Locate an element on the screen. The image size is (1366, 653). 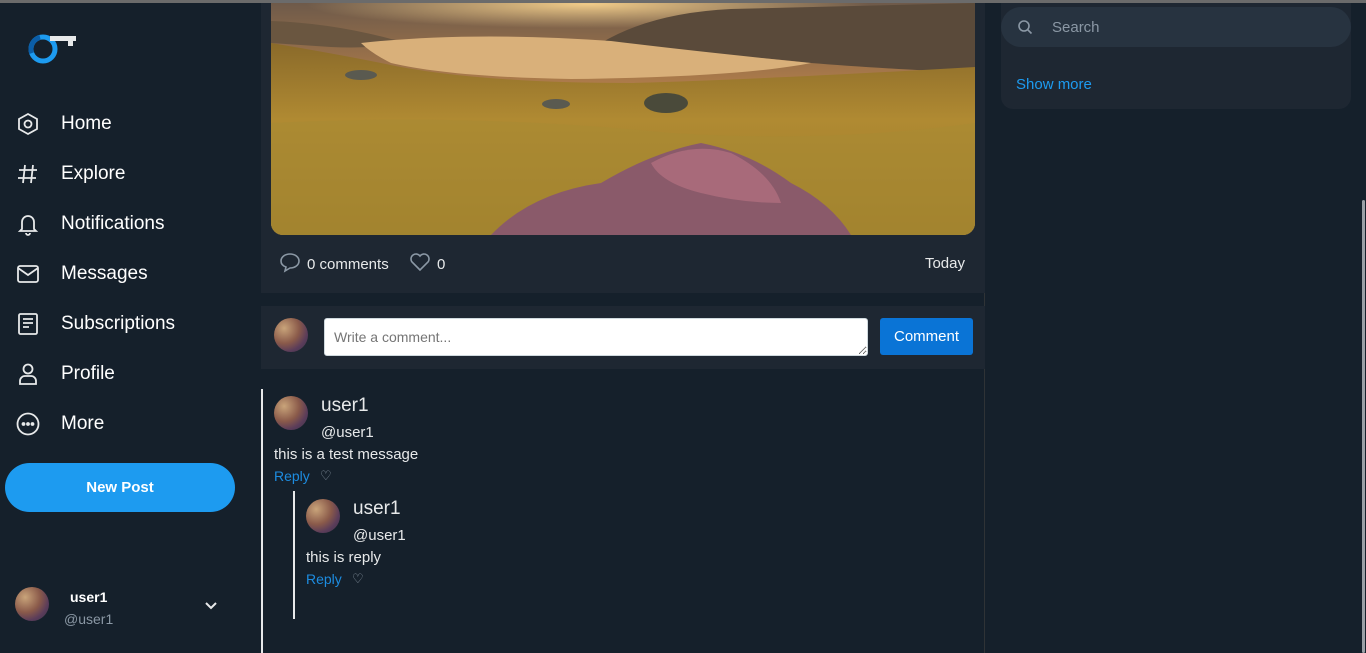
post-actions: 0 comments 0 Today is located at coordinates (624, 264).